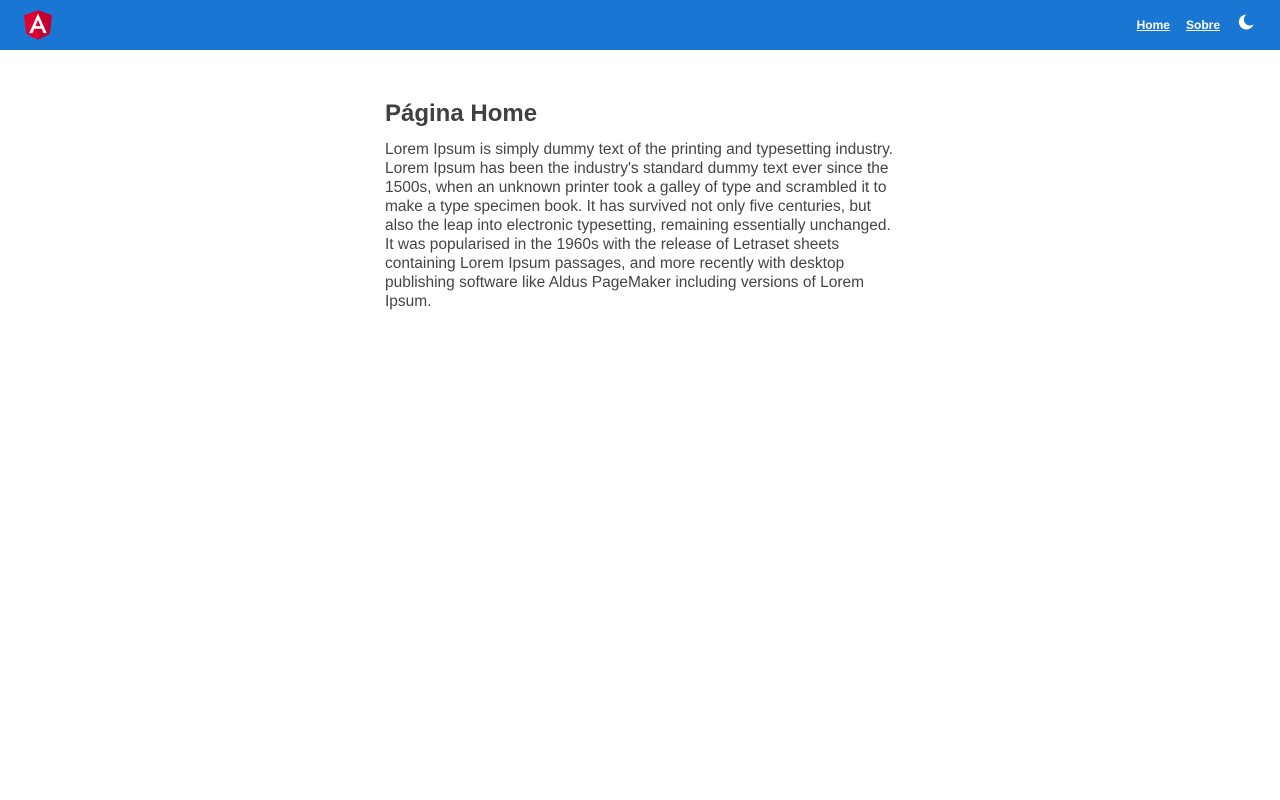 Image resolution: width=1280 pixels, height=800 pixels. What do you see at coordinates (1203, 25) in the screenshot?
I see `nav-link-sobre: Sobre` at bounding box center [1203, 25].